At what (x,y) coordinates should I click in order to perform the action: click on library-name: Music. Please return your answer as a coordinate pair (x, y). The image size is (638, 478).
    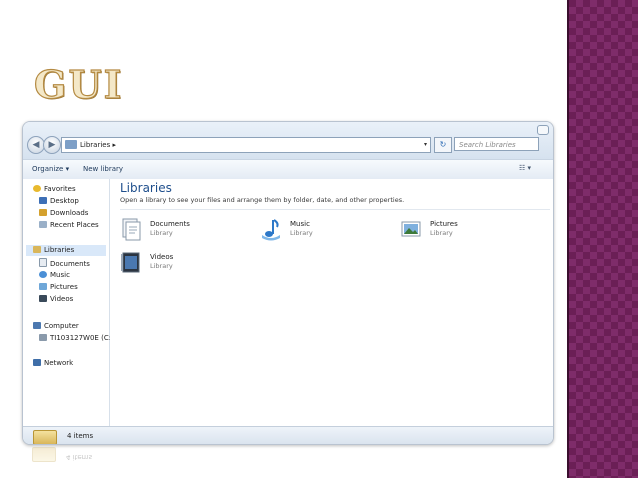
    Looking at the image, I should click on (300, 224).